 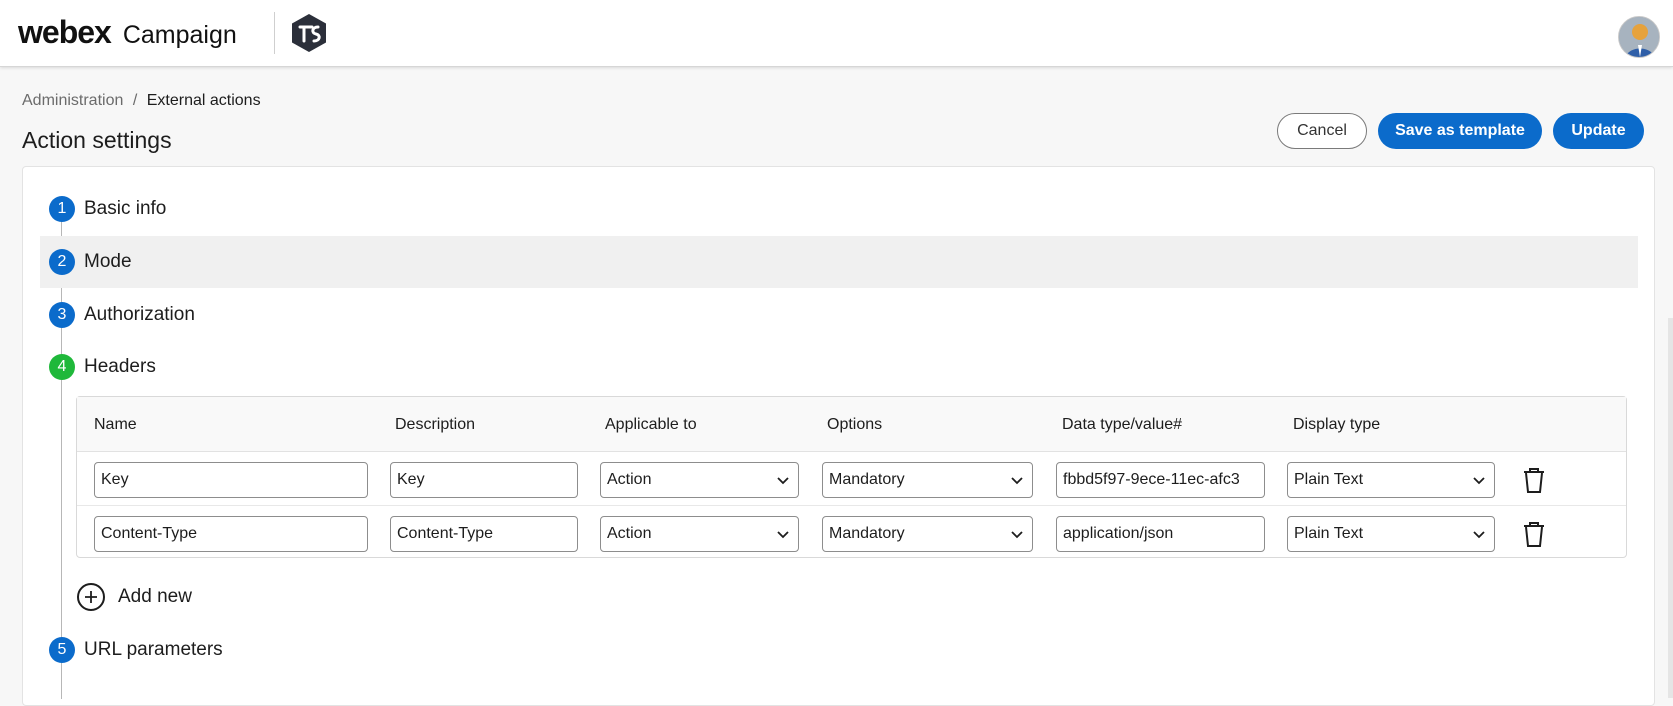 I want to click on column-header-name: Name, so click(x=115, y=424).